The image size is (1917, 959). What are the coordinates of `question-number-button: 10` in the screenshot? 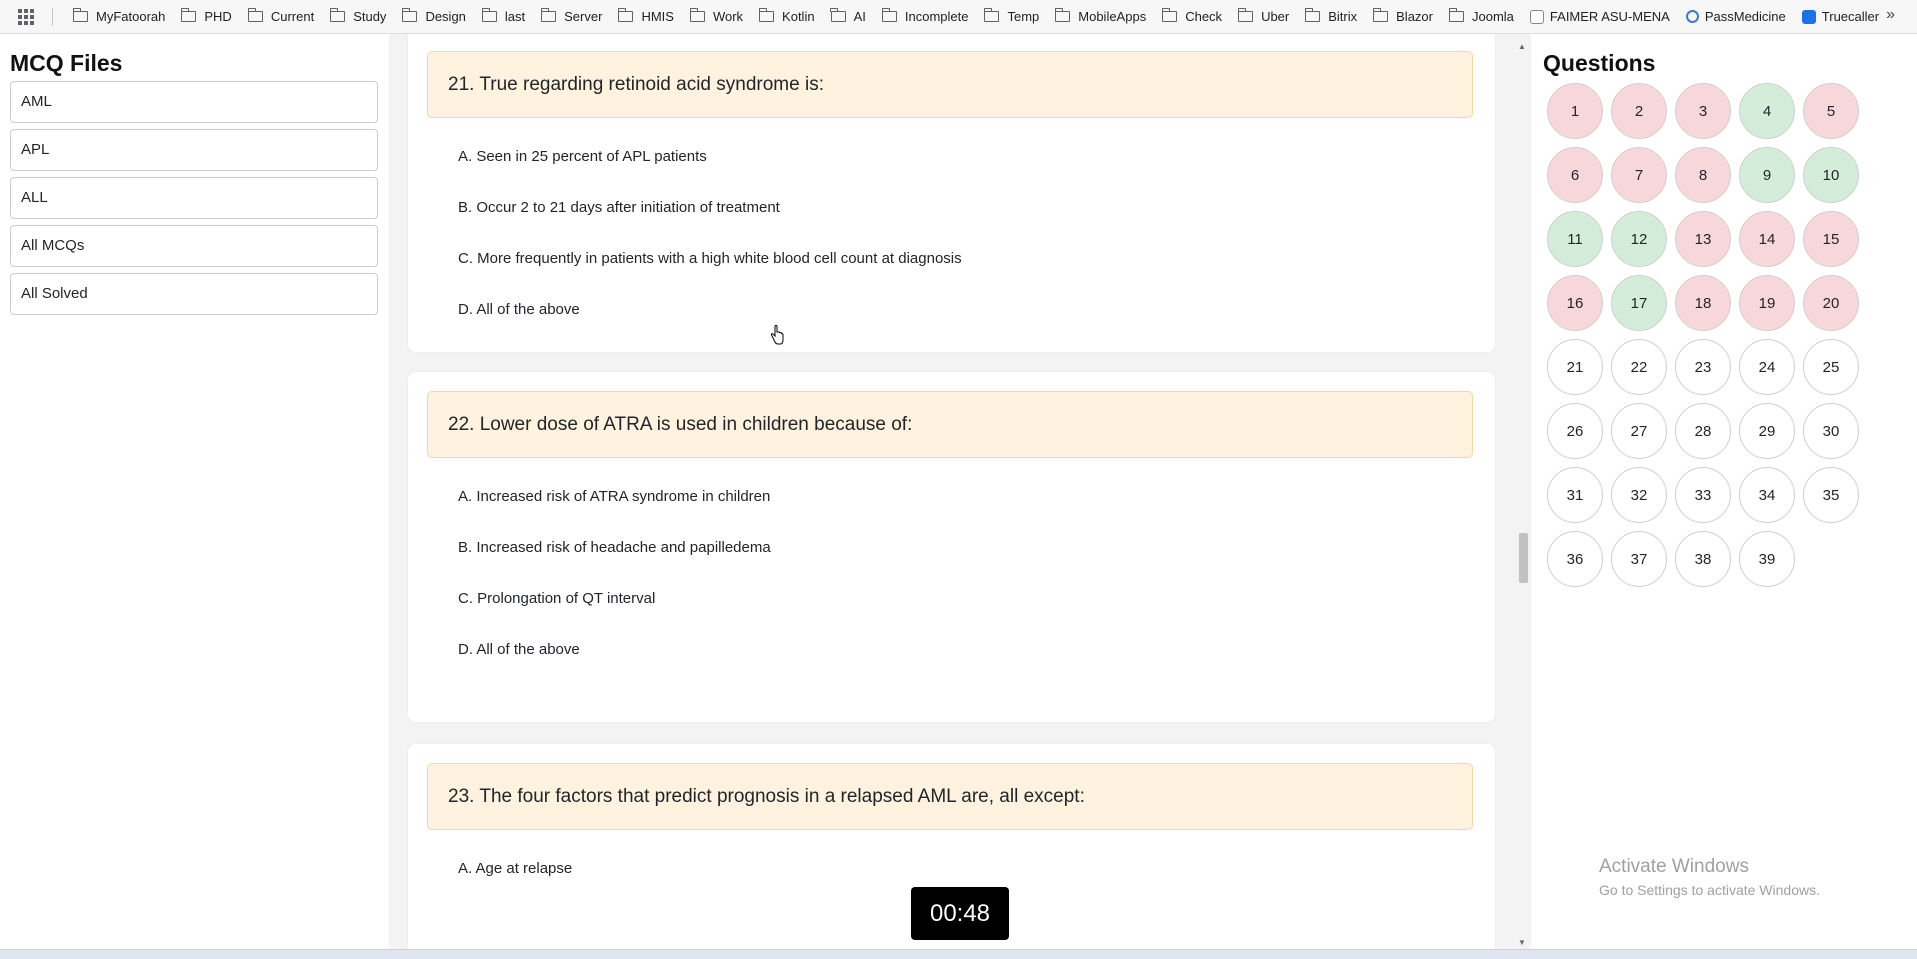 It's located at (1831, 175).